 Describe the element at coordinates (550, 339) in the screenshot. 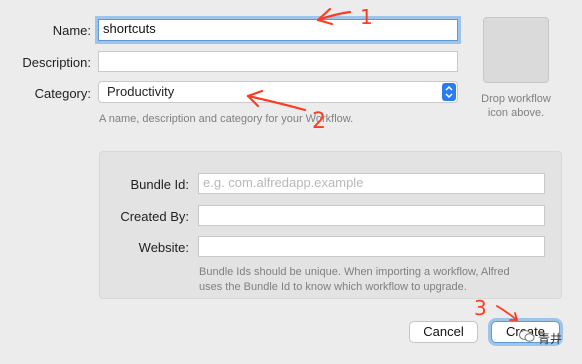

I see `watermark-text: 青井` at that location.